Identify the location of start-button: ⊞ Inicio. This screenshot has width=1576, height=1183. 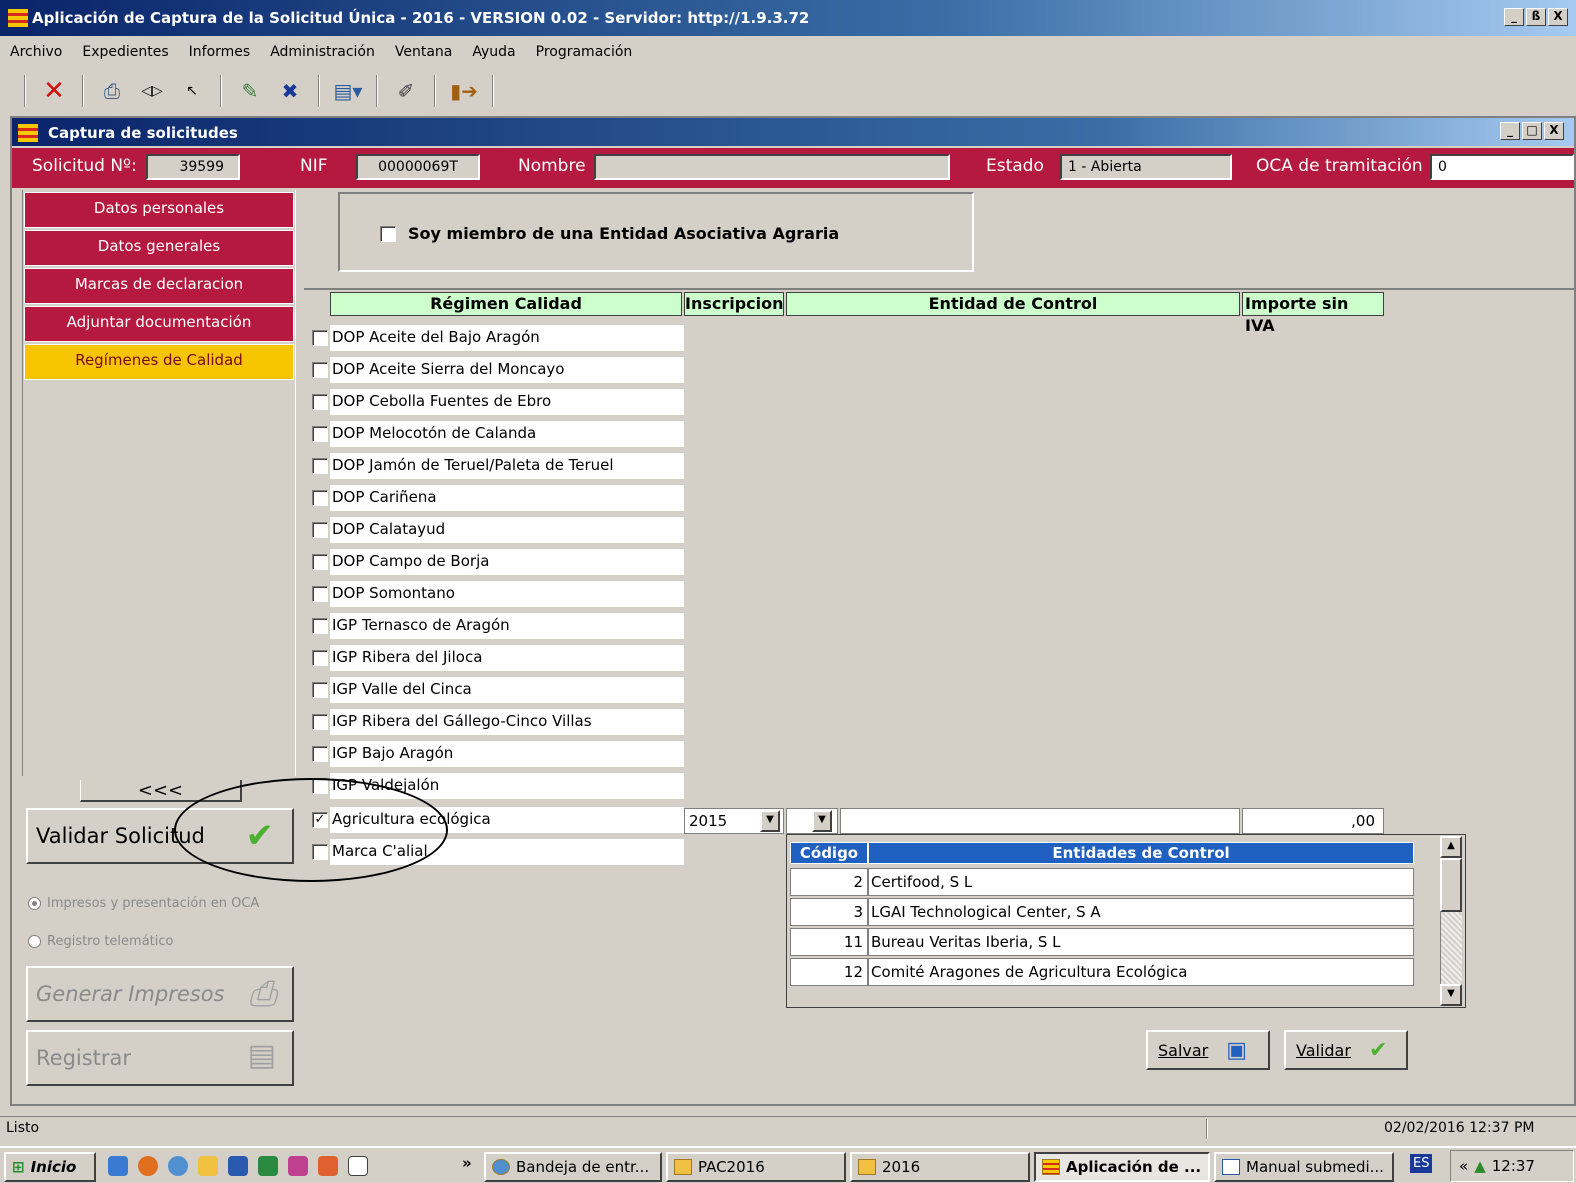
(50, 1167).